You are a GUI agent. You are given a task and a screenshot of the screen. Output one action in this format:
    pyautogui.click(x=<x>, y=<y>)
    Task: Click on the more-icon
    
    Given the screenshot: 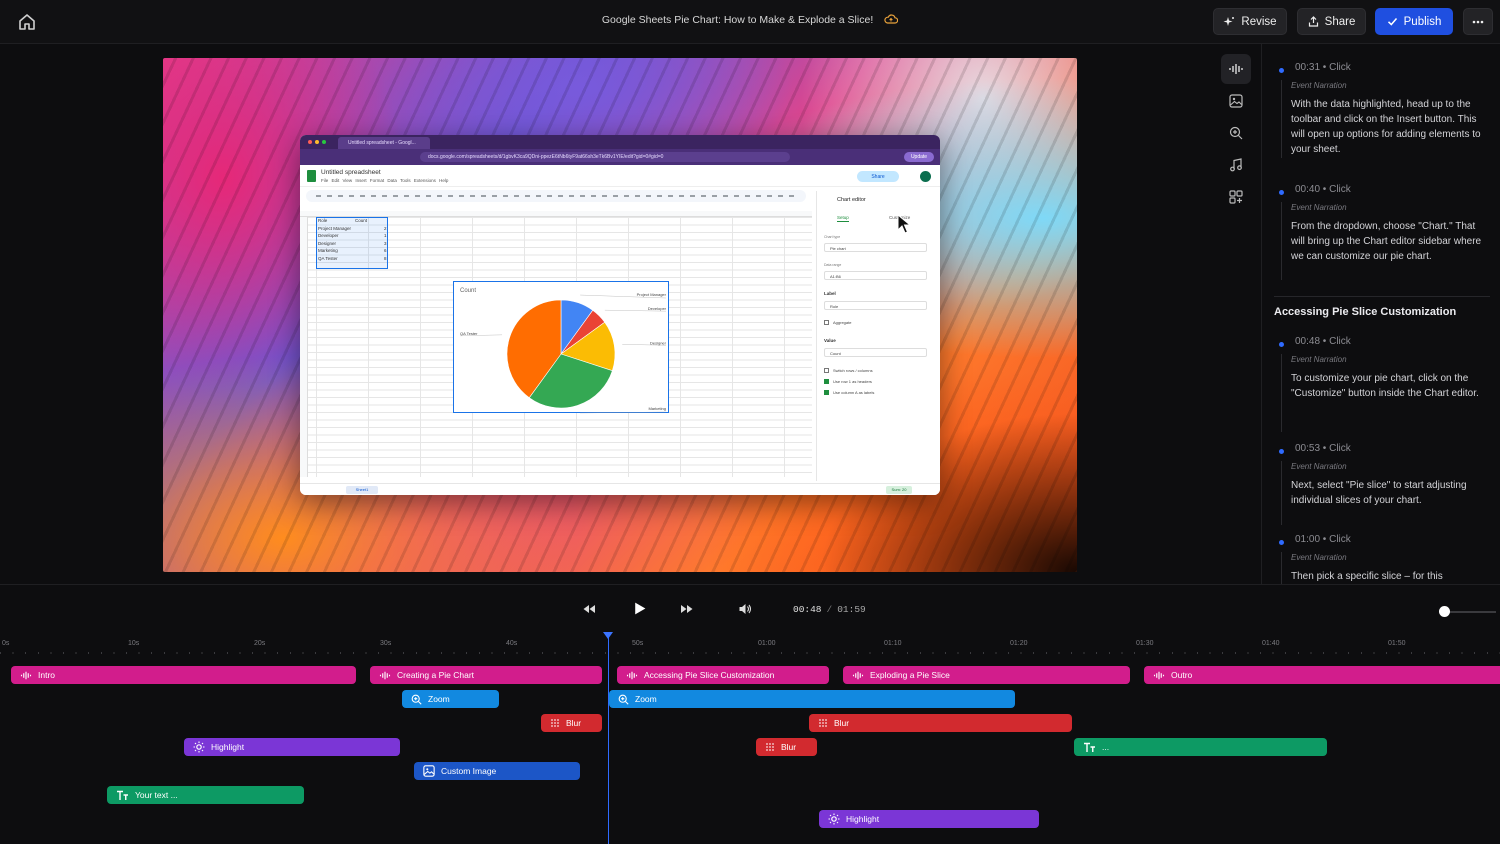 What is the action you would take?
    pyautogui.click(x=1478, y=21)
    